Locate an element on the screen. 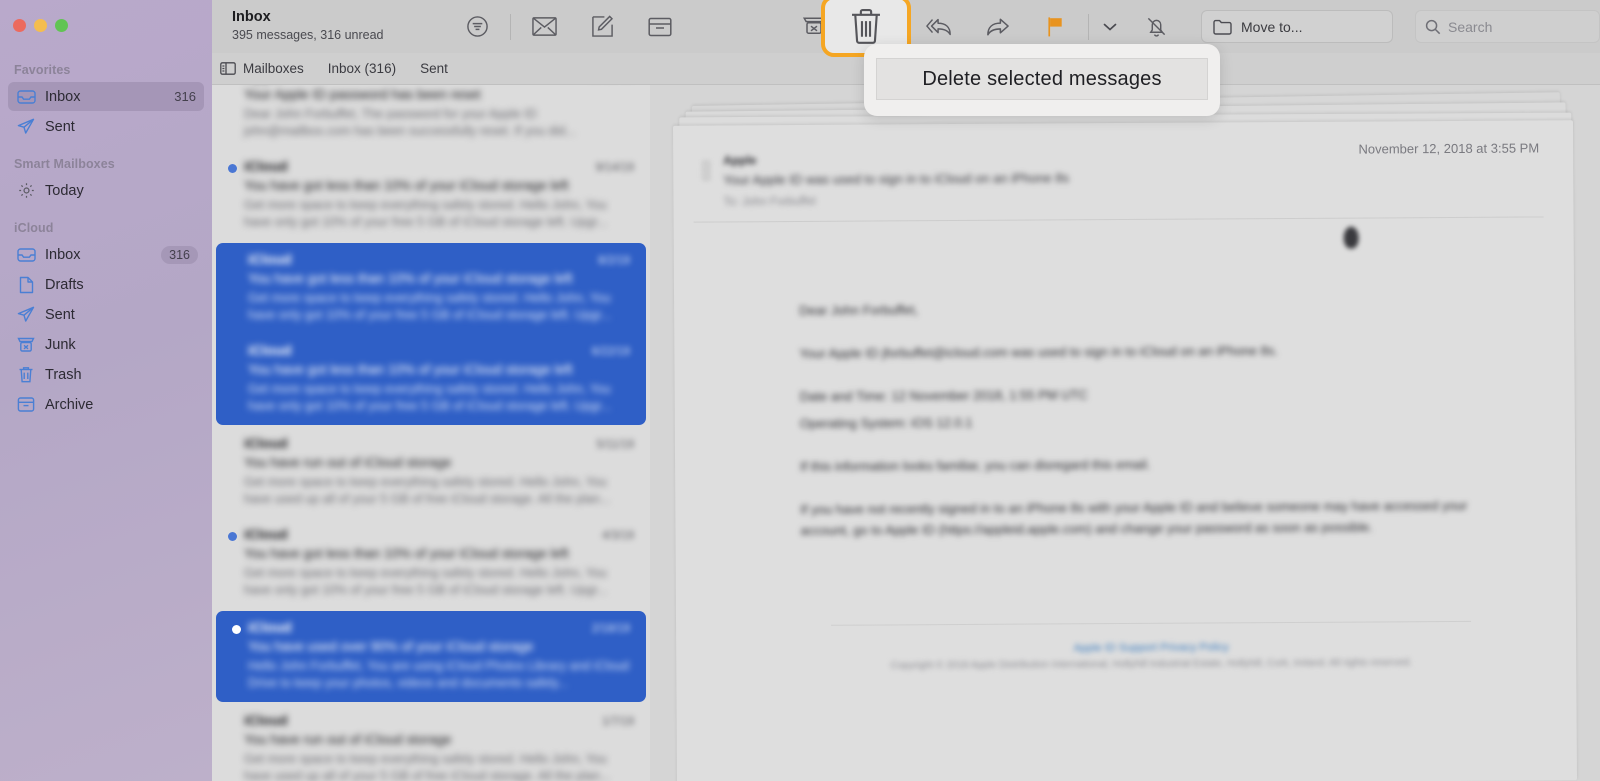  sidebar-item-sent-icloud: Sent is located at coordinates (106, 314).